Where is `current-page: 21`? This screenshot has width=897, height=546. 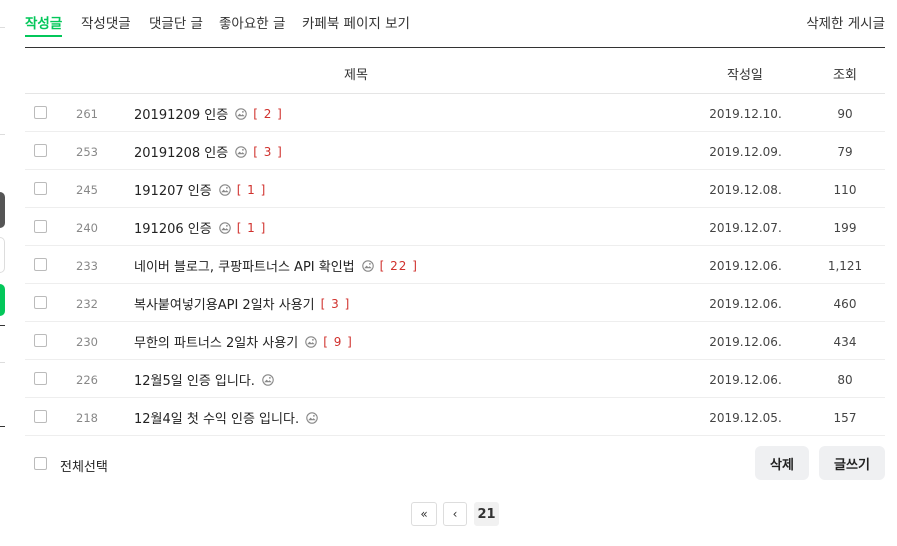
current-page: 21 is located at coordinates (486, 514).